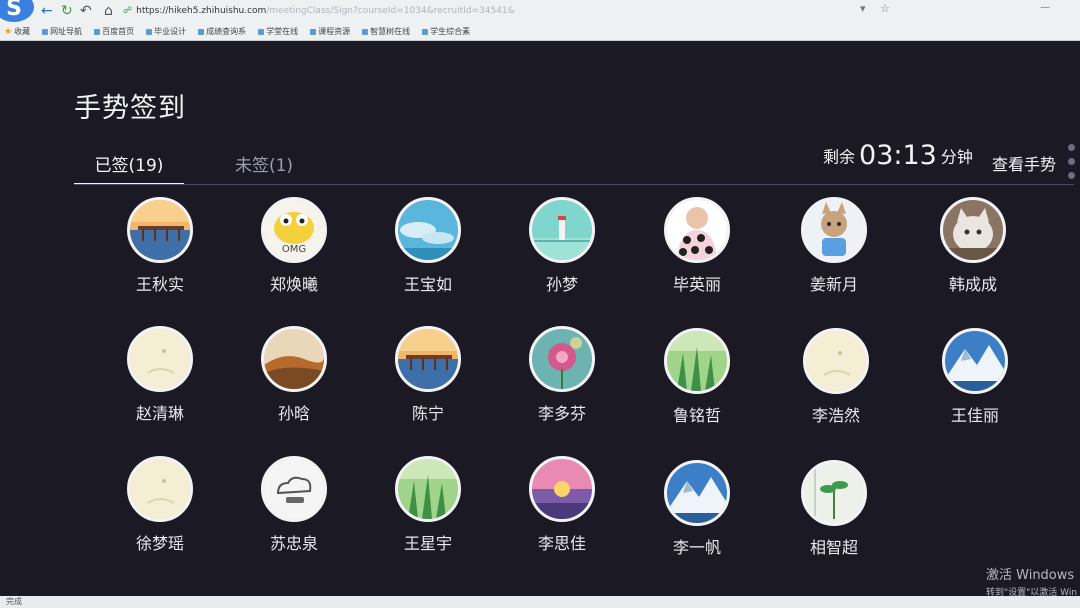 The height and width of the screenshot is (608, 1080). What do you see at coordinates (574, 184) in the screenshot?
I see `tab-divider` at bounding box center [574, 184].